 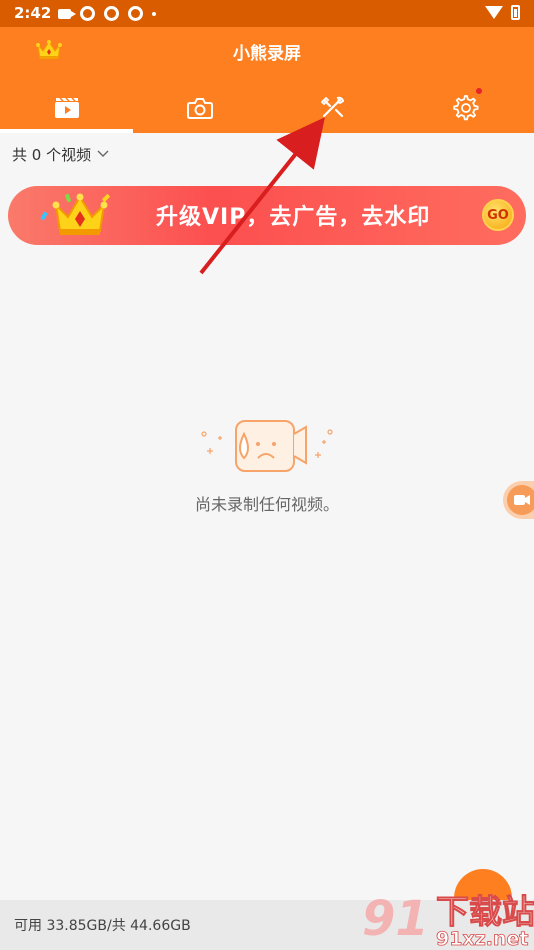 I want to click on svg-text: 91, so click(x=395, y=919).